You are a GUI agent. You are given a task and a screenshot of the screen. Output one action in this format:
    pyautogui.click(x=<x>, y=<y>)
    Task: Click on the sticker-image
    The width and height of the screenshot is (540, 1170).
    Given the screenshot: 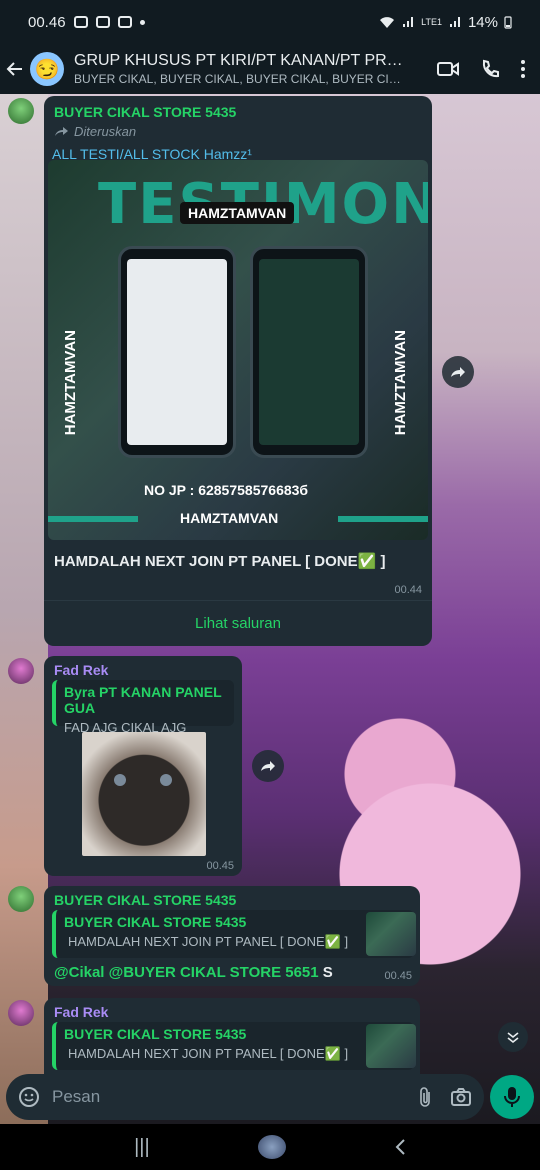 What is the action you would take?
    pyautogui.click(x=144, y=794)
    